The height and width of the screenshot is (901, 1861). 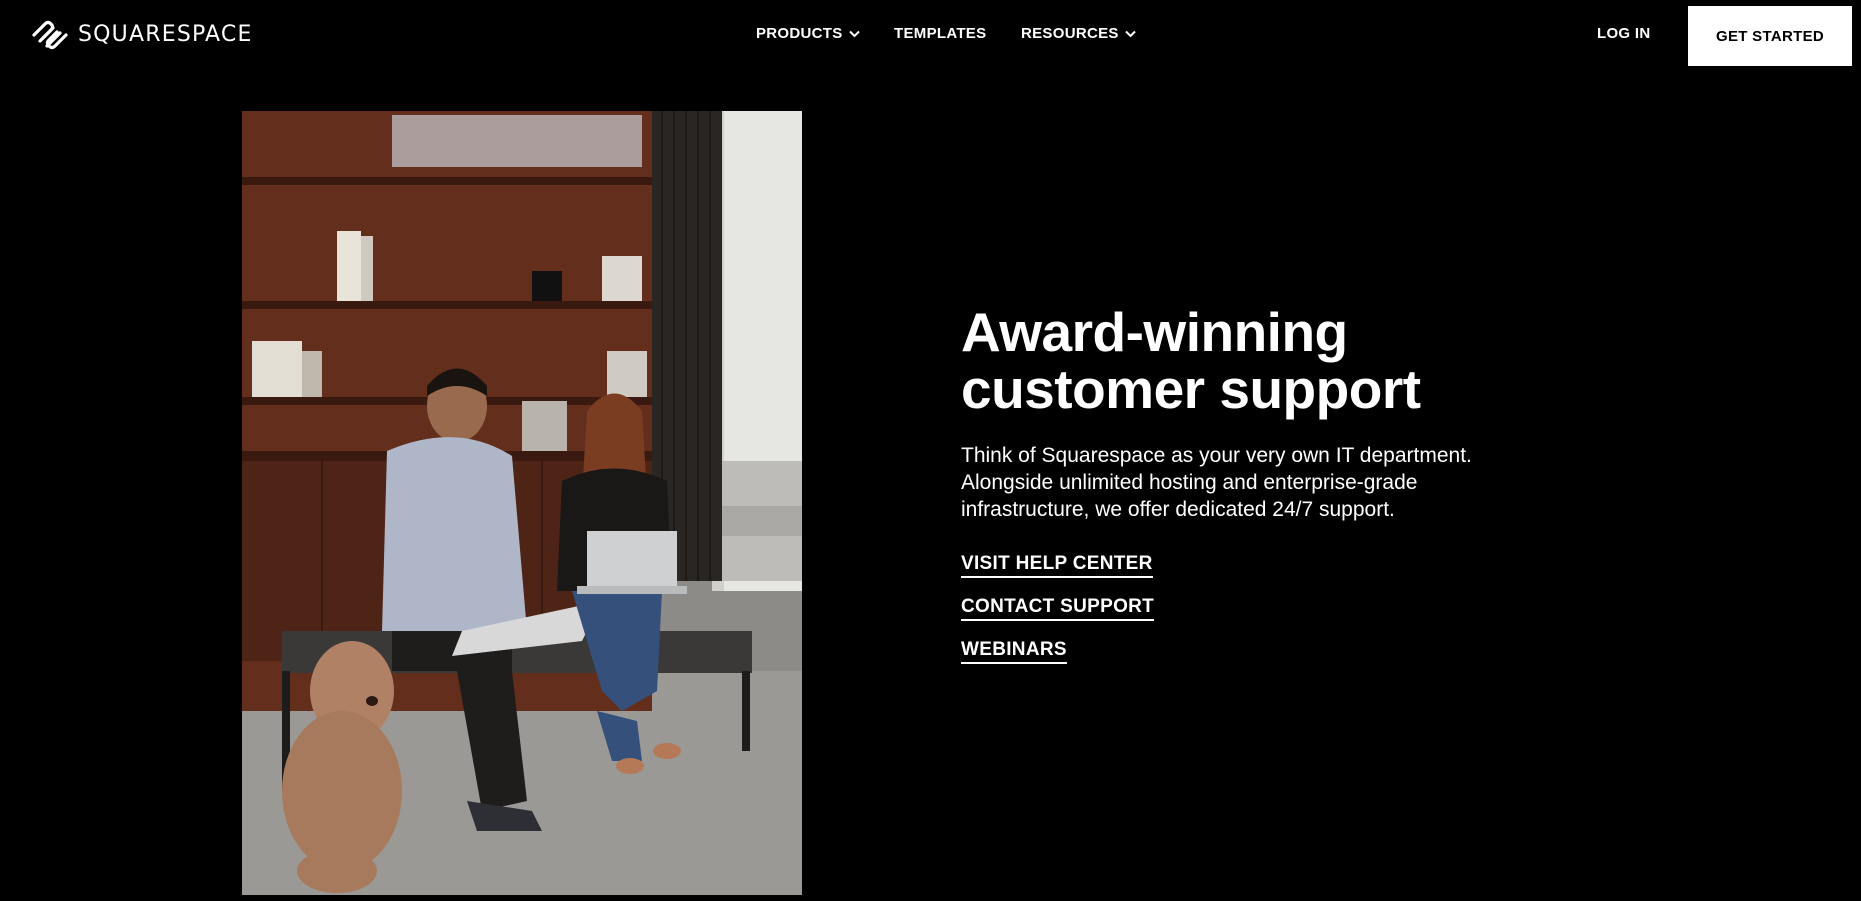 I want to click on nav-templates-label: TEMPLATES, so click(x=940, y=33).